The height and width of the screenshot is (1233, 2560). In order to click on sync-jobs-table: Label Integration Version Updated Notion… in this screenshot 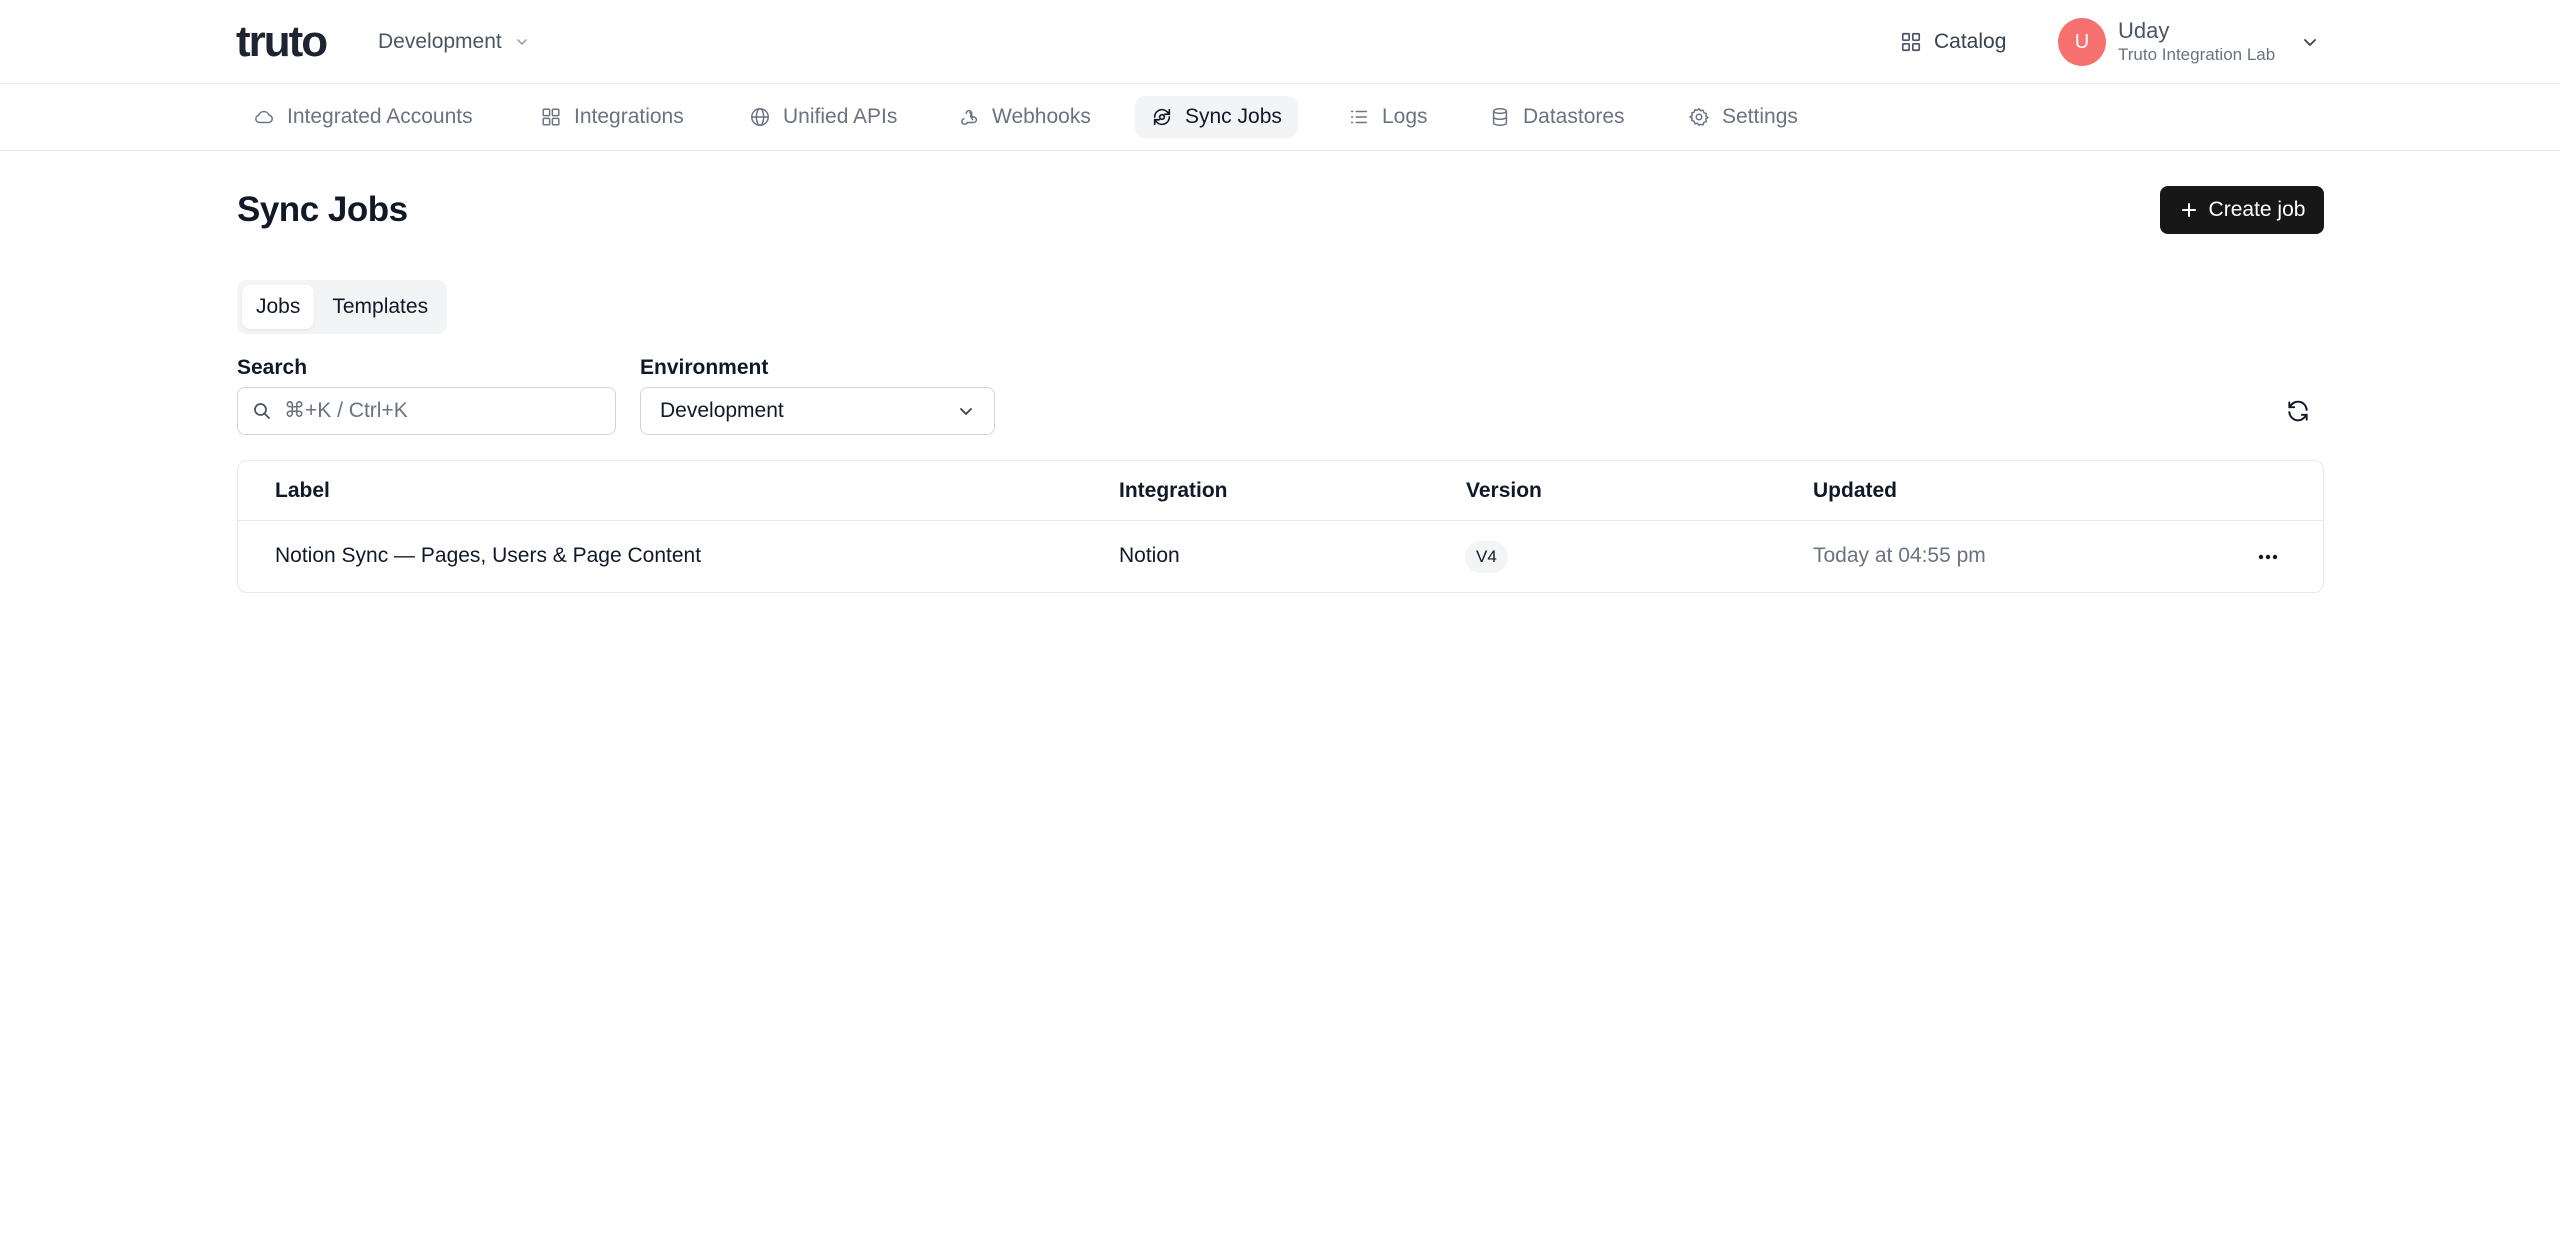, I will do `click(1280, 526)`.